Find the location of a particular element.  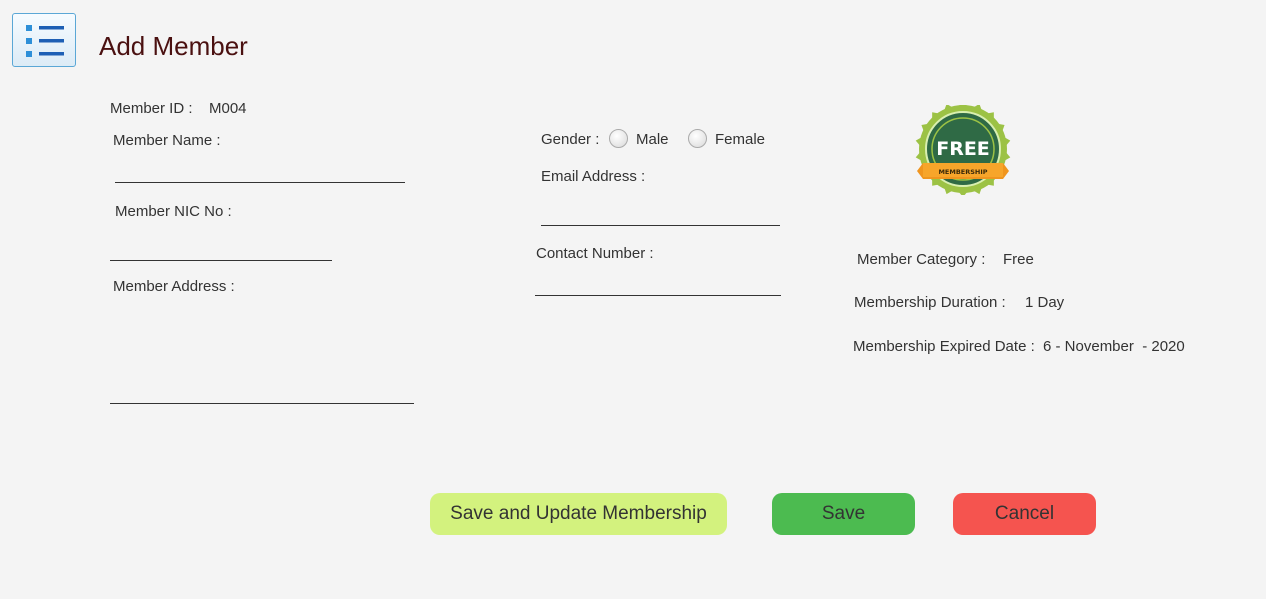

membership-duration-label: Membership Duration : is located at coordinates (930, 302).